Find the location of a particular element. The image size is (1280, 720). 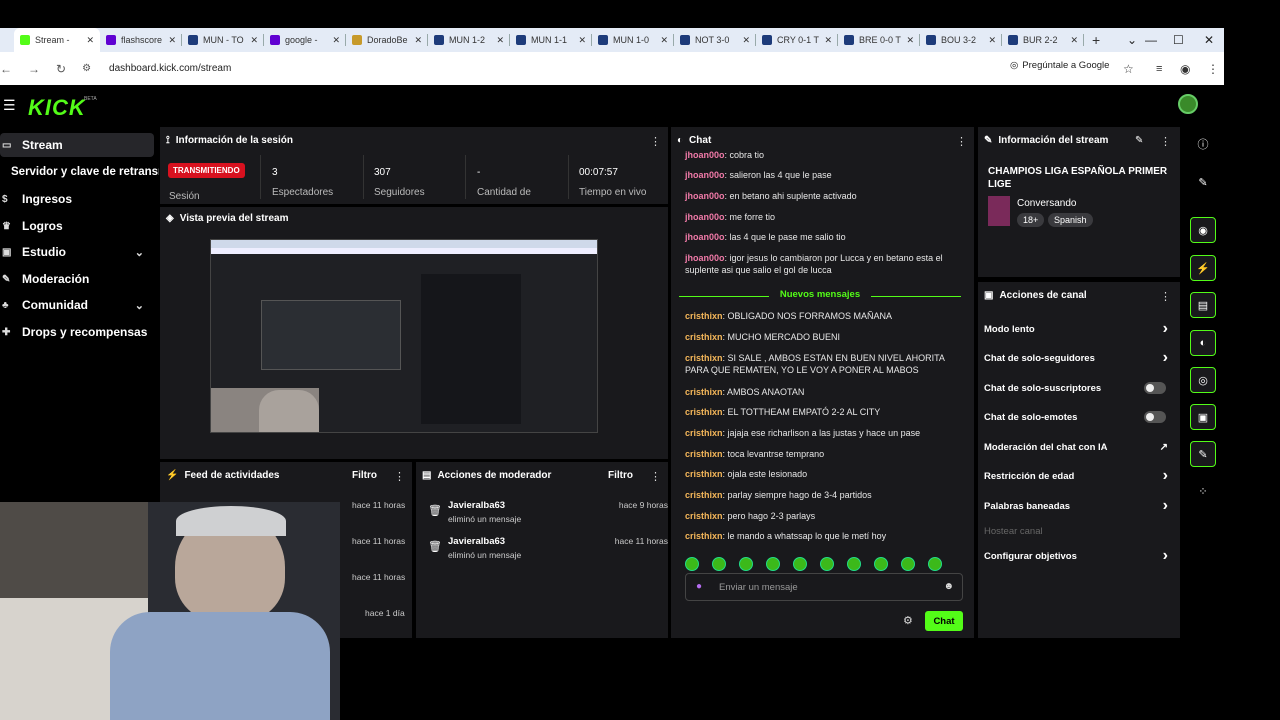

feed-menu-icon: ⋮ is located at coordinates (399, 476).